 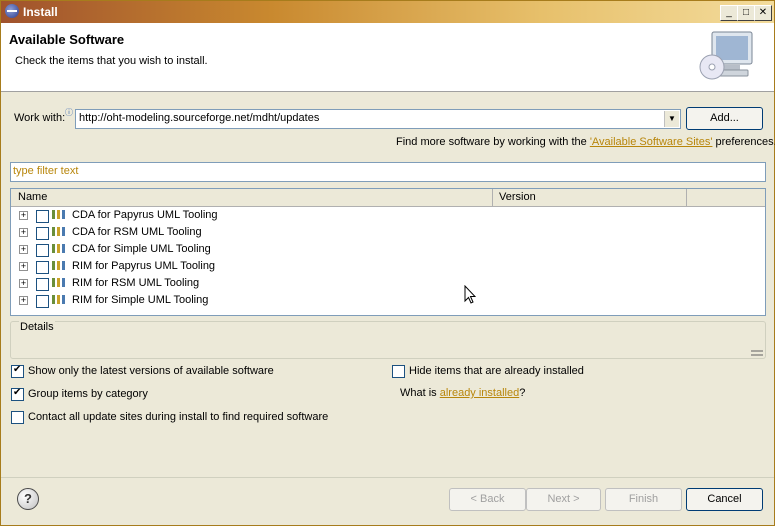 I want to click on work-with-label: Work with:, so click(x=40, y=118).